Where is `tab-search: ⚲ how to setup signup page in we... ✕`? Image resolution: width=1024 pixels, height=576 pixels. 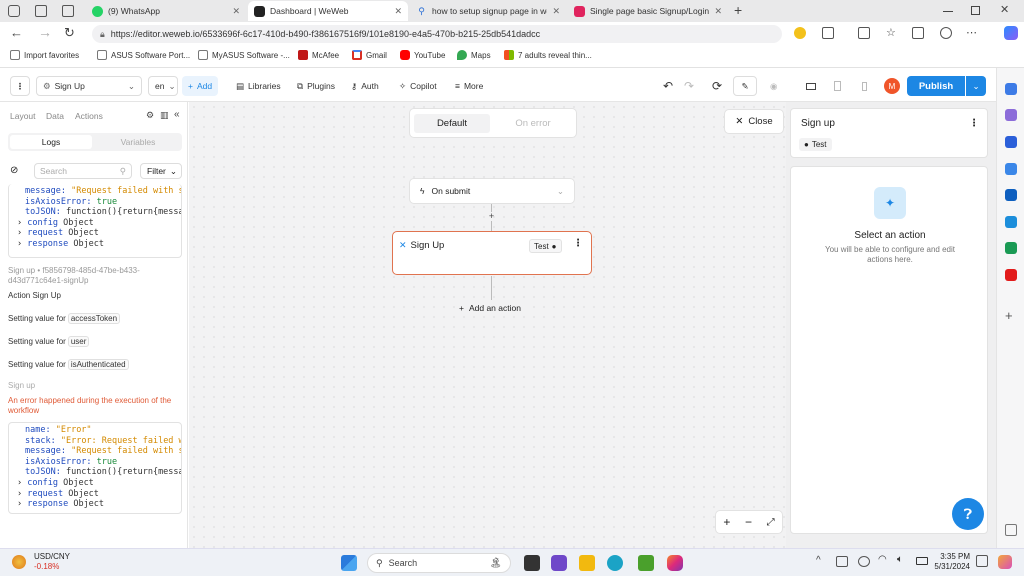
tab-search: ⚲ how to setup signup page in we... ✕ is located at coordinates (488, 11).